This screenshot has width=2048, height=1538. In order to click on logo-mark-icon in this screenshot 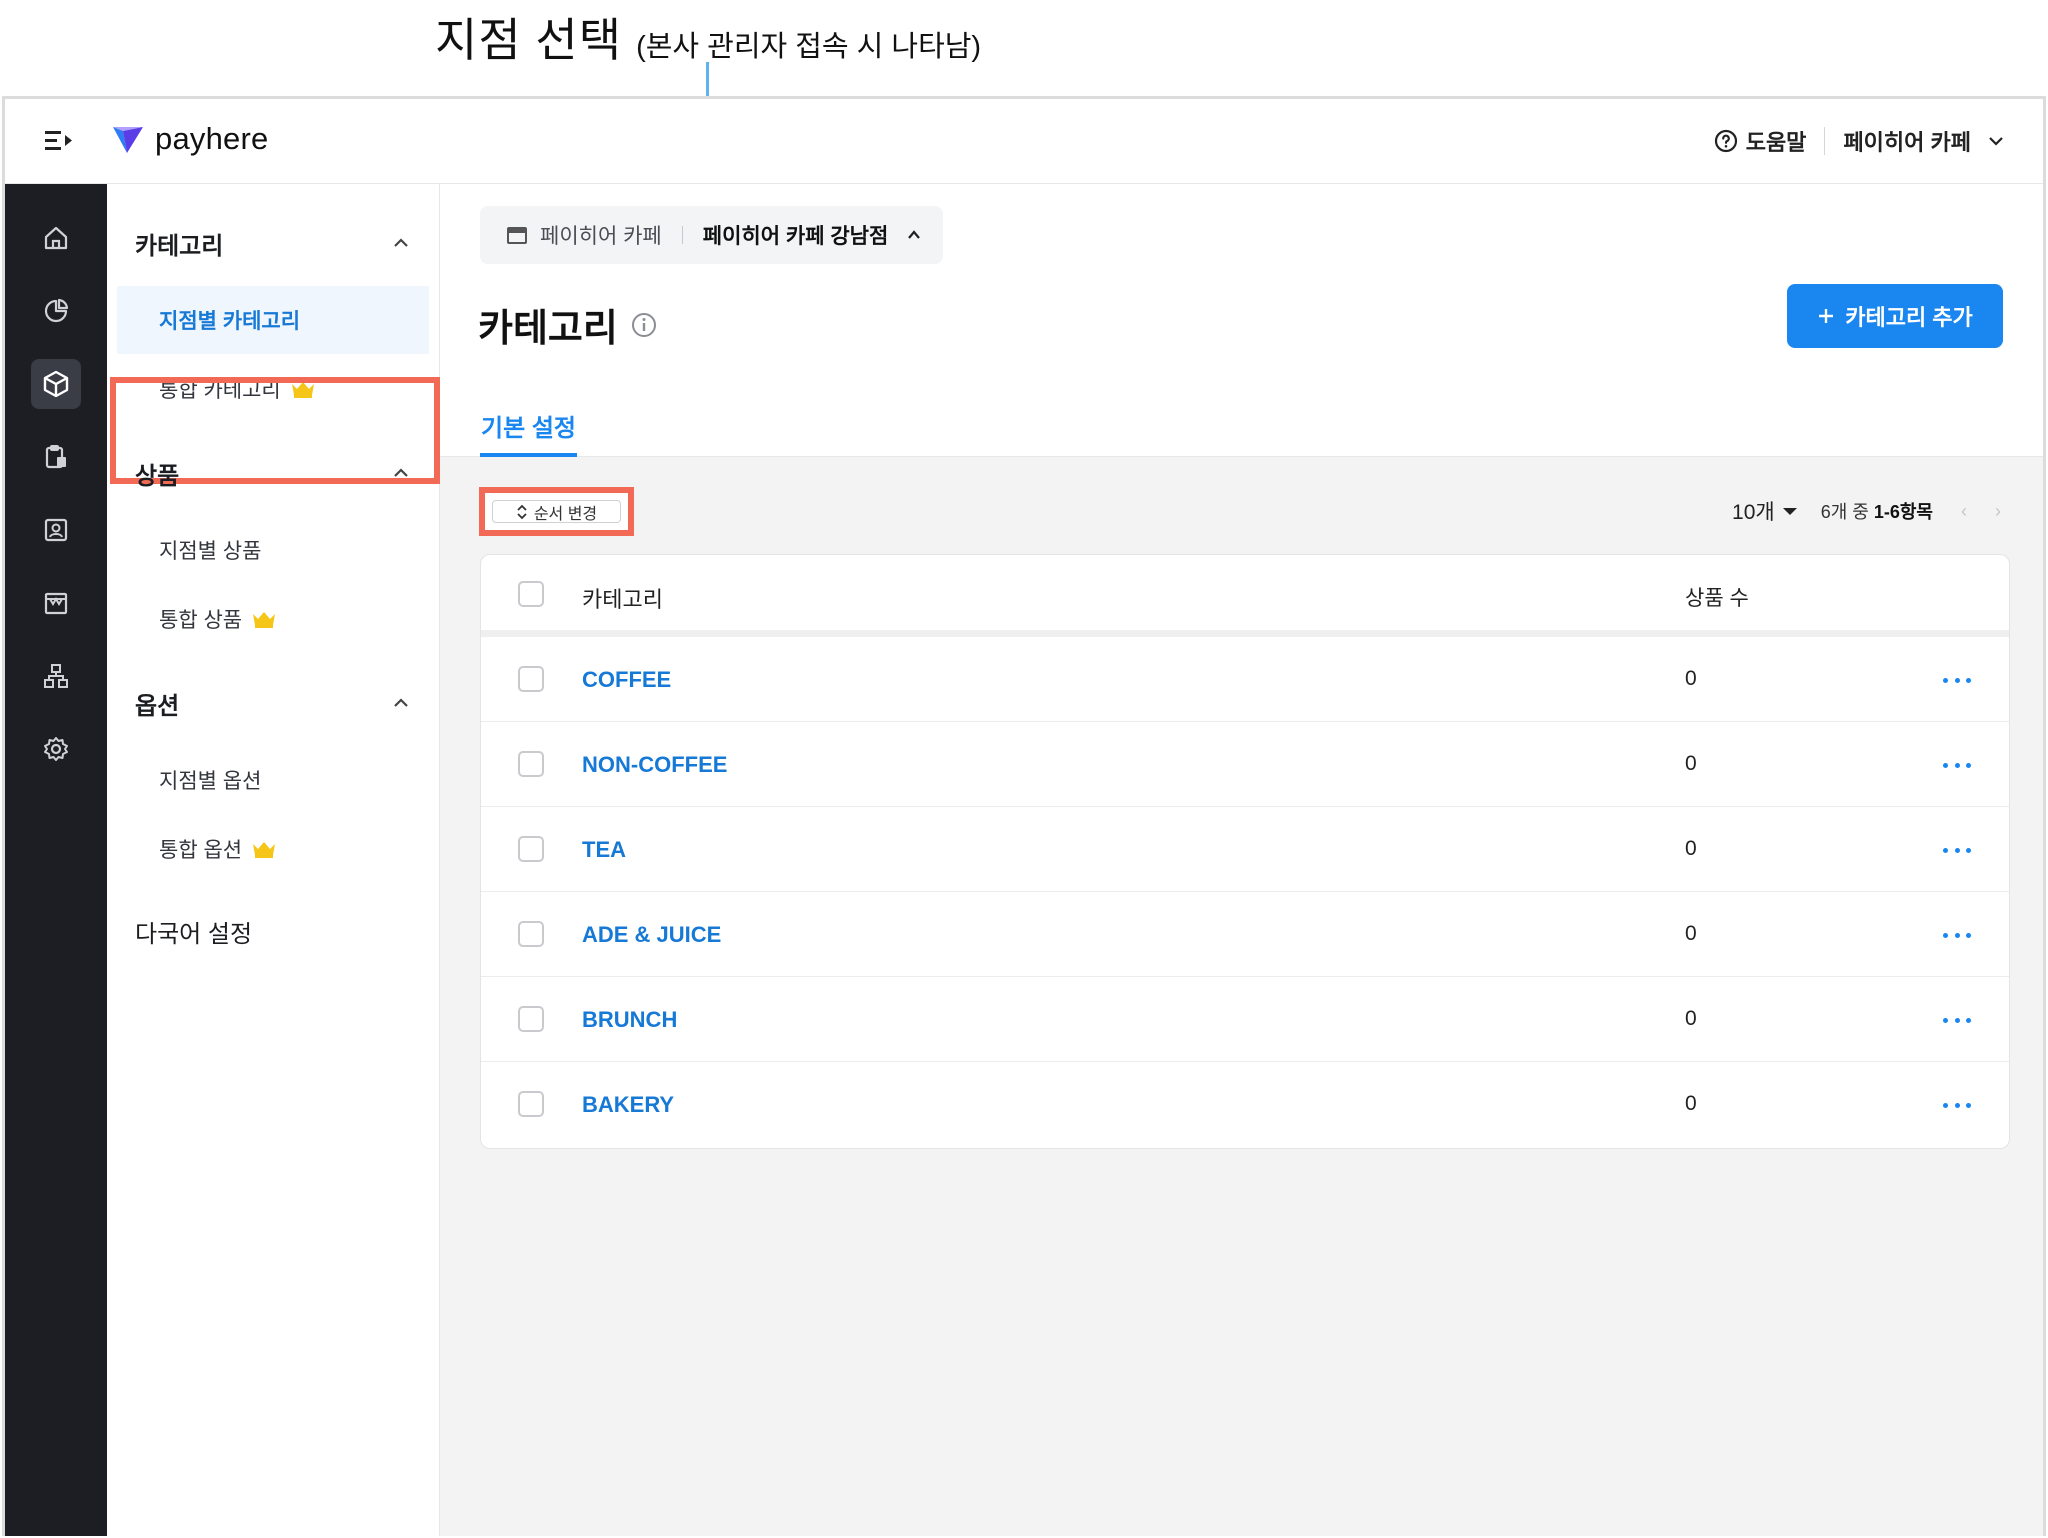, I will do `click(128, 140)`.